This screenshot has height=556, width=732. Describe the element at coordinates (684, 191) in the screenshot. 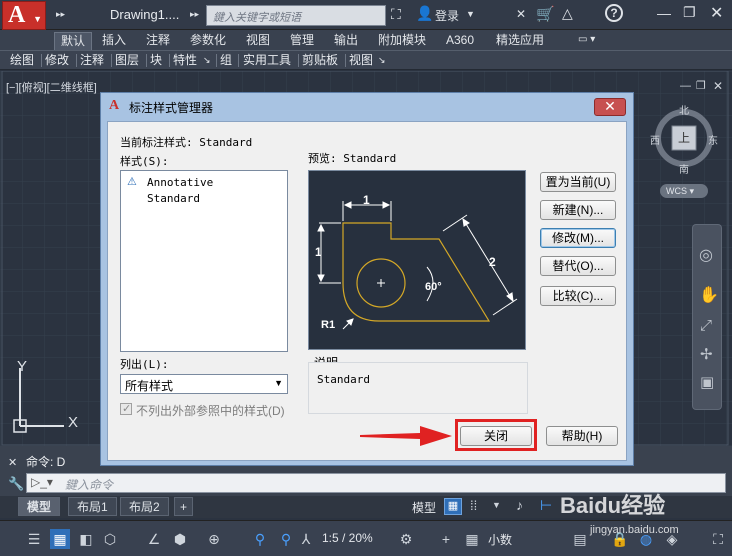

I see `wcs-menu: WCS ▾` at that location.